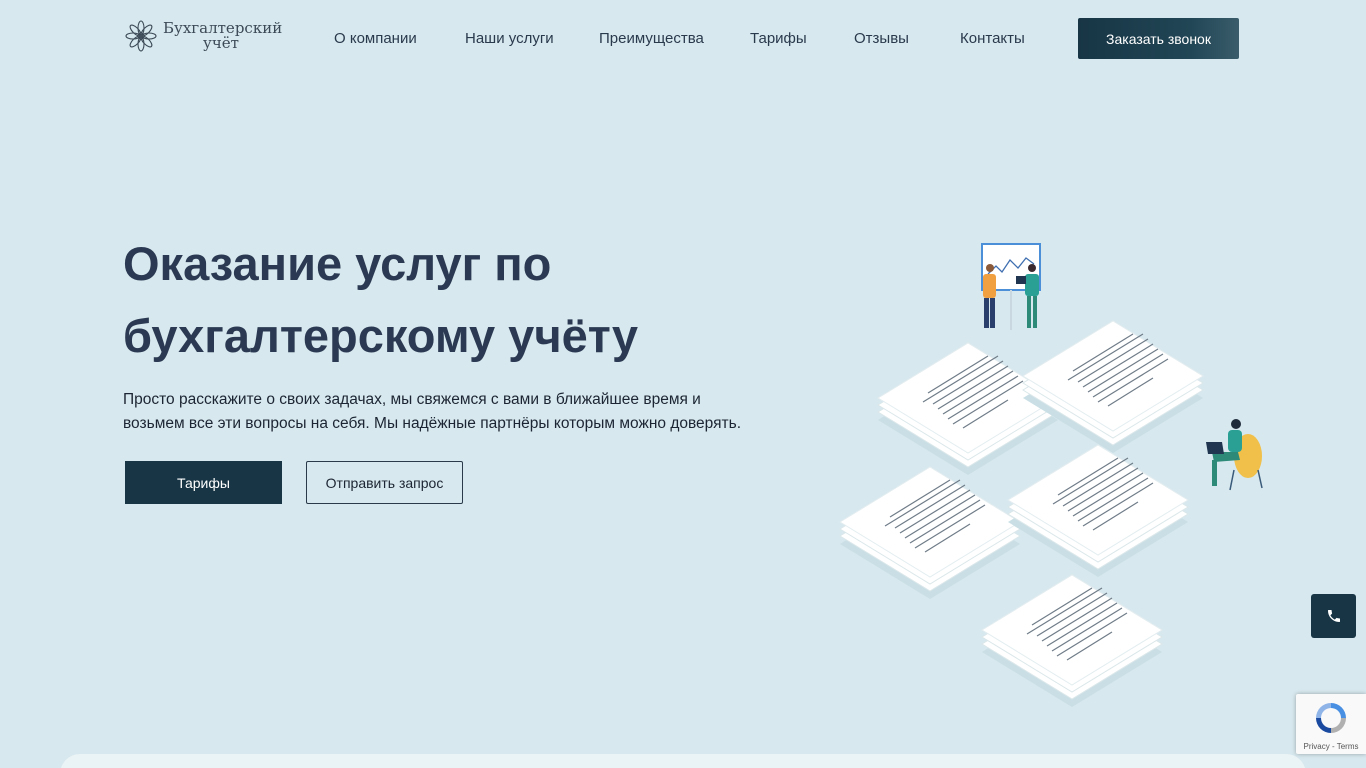 Image resolution: width=1366 pixels, height=768 pixels. What do you see at coordinates (375, 38) in the screenshot?
I see `nav-item-about: О компании` at bounding box center [375, 38].